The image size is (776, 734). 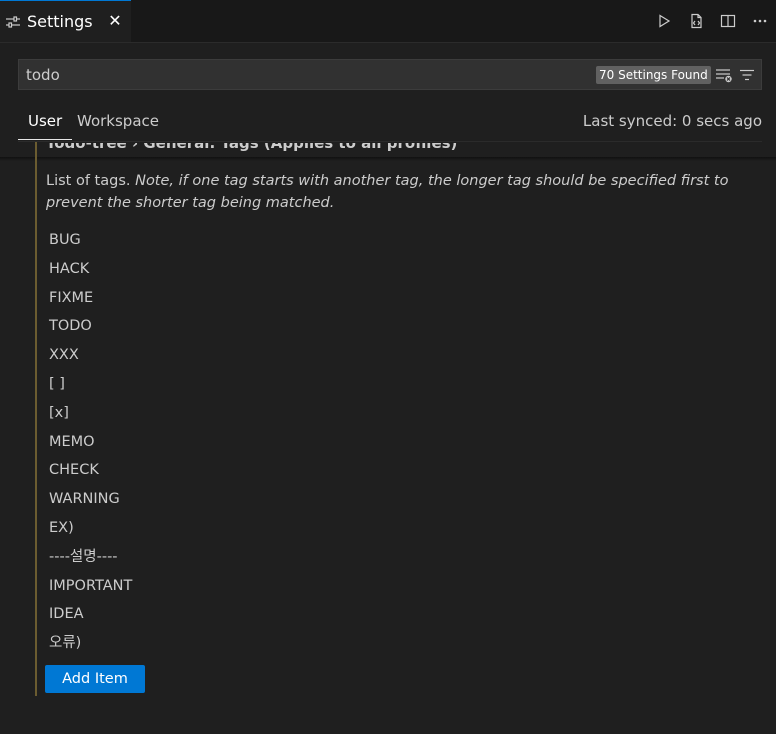 What do you see at coordinates (653, 75) in the screenshot?
I see `settings-count-badge: 70 Settings Found` at bounding box center [653, 75].